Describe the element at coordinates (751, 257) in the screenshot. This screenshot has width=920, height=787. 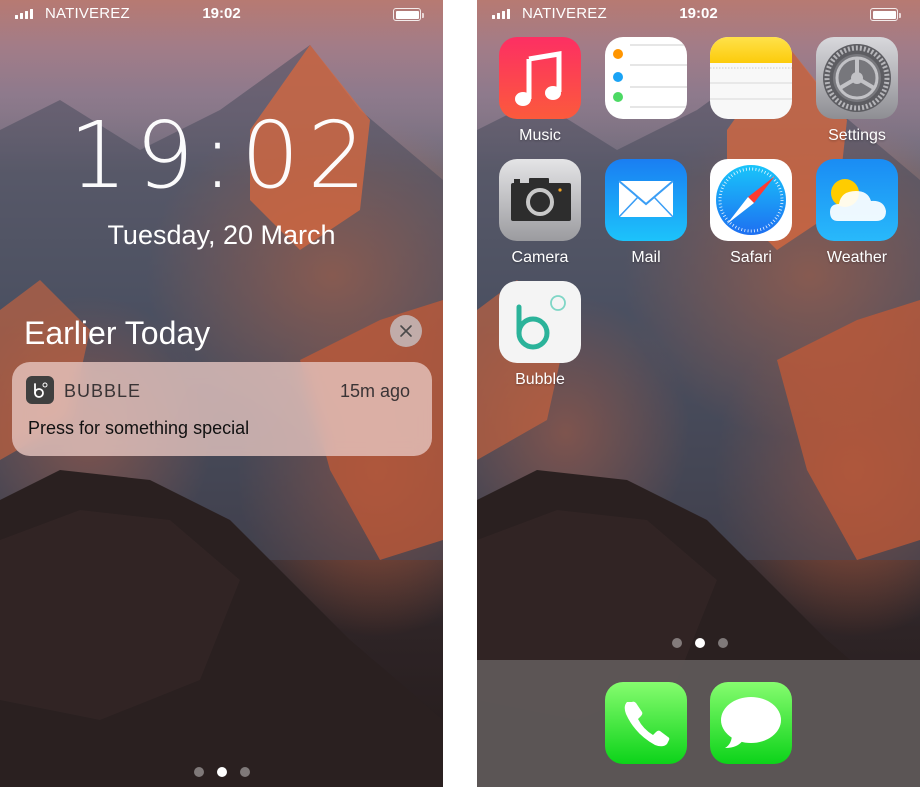
I see `app-label: Safari` at that location.